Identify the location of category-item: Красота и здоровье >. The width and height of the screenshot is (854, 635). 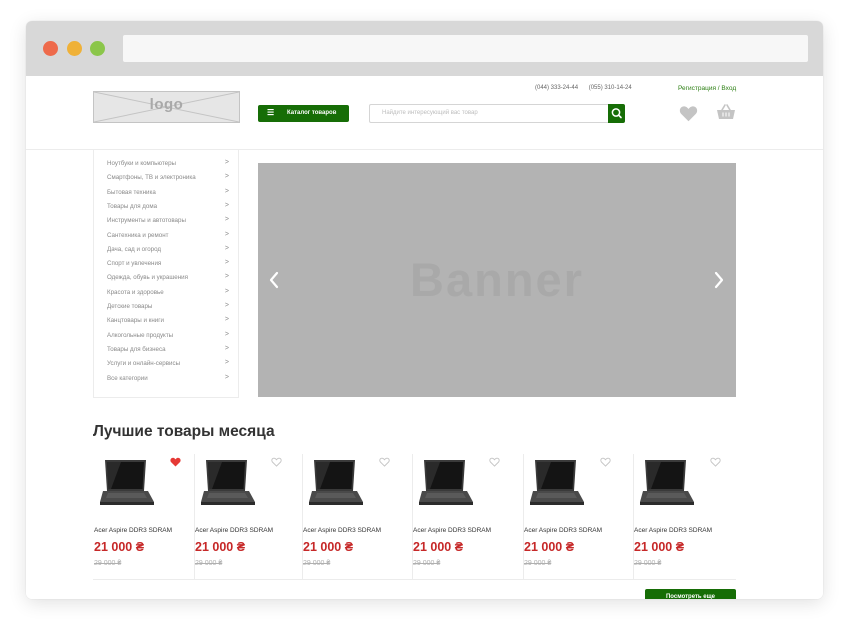
(169, 291).